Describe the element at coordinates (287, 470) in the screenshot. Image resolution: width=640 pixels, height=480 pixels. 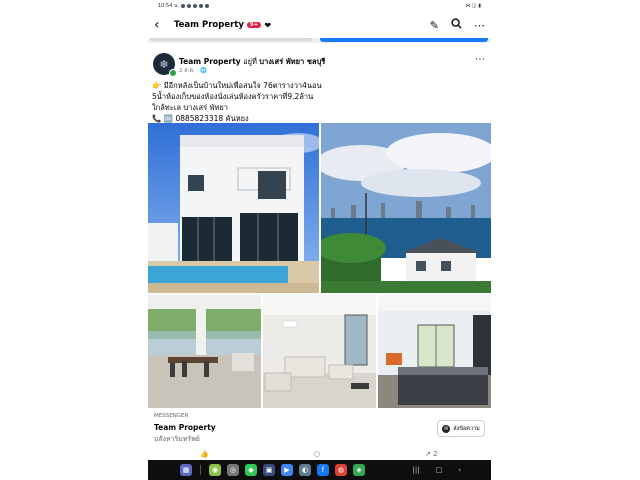
I see `app-icon: ▶` at that location.